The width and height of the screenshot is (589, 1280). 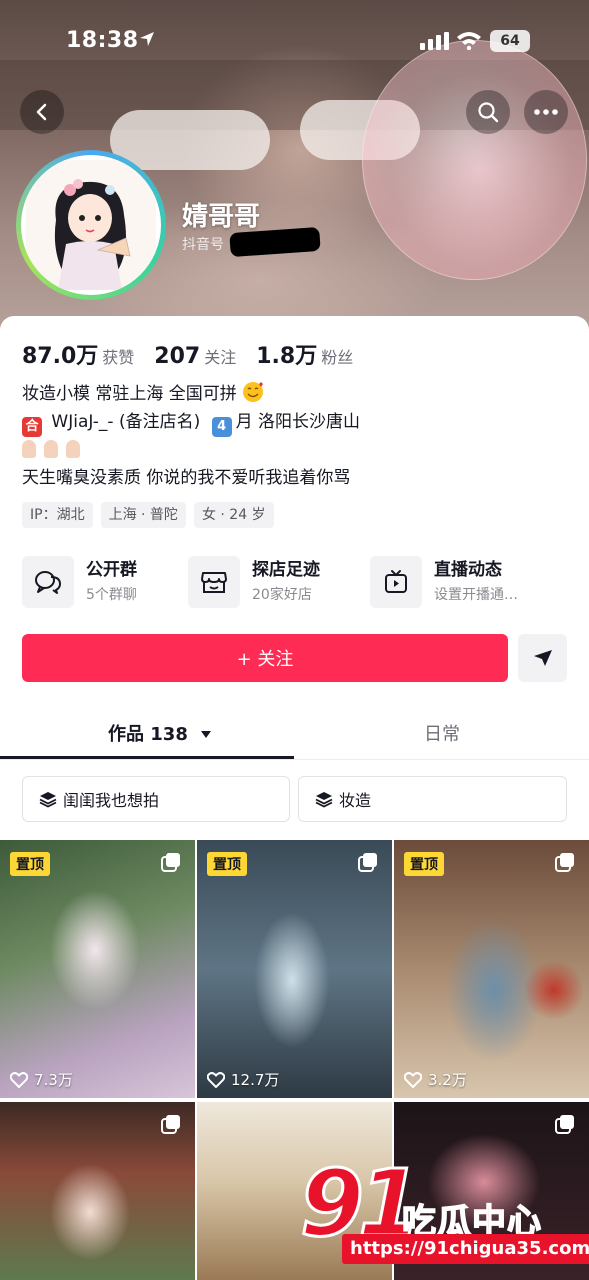 What do you see at coordinates (111, 595) in the screenshot?
I see `feature-public-group-sub: 5个群聊` at bounding box center [111, 595].